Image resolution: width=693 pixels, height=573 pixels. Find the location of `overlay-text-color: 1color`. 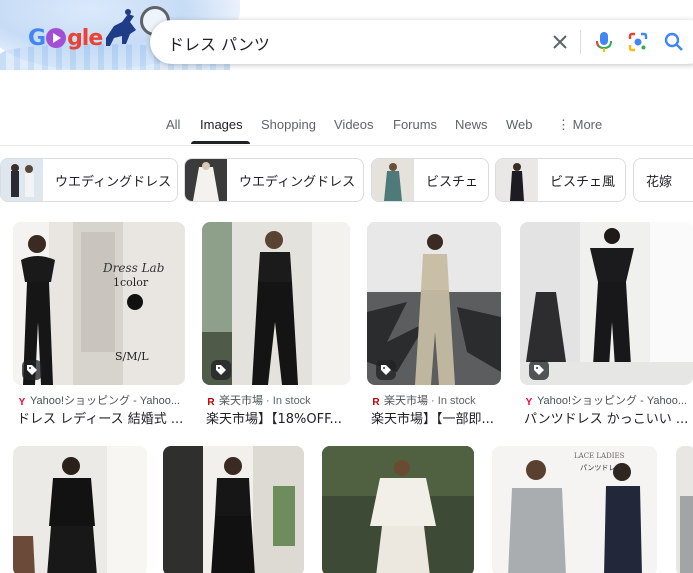

overlay-text-color: 1color is located at coordinates (131, 282).